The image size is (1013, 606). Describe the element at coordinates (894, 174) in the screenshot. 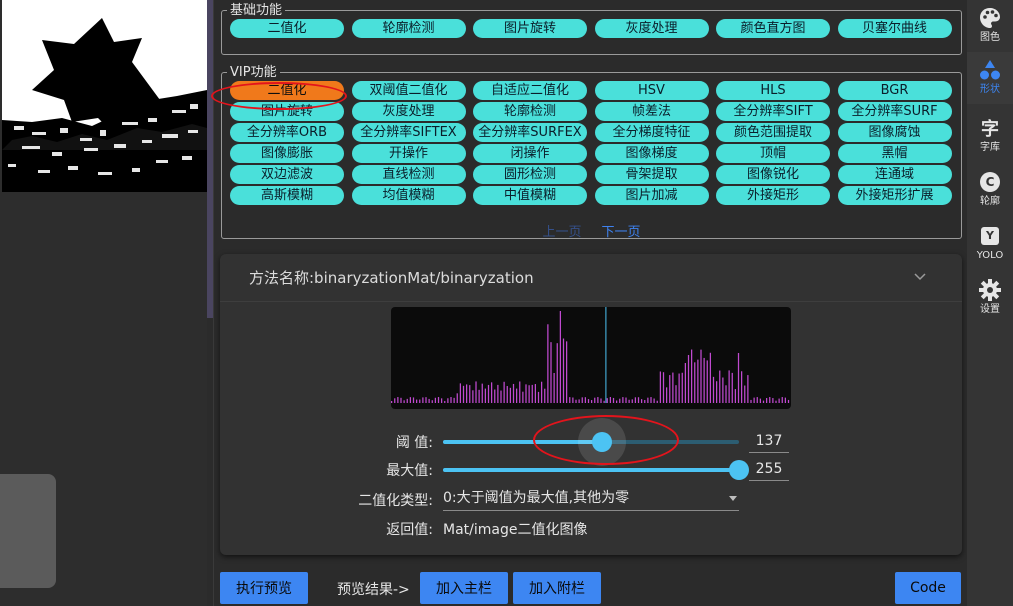

I see `vip-chip: 连通域` at that location.